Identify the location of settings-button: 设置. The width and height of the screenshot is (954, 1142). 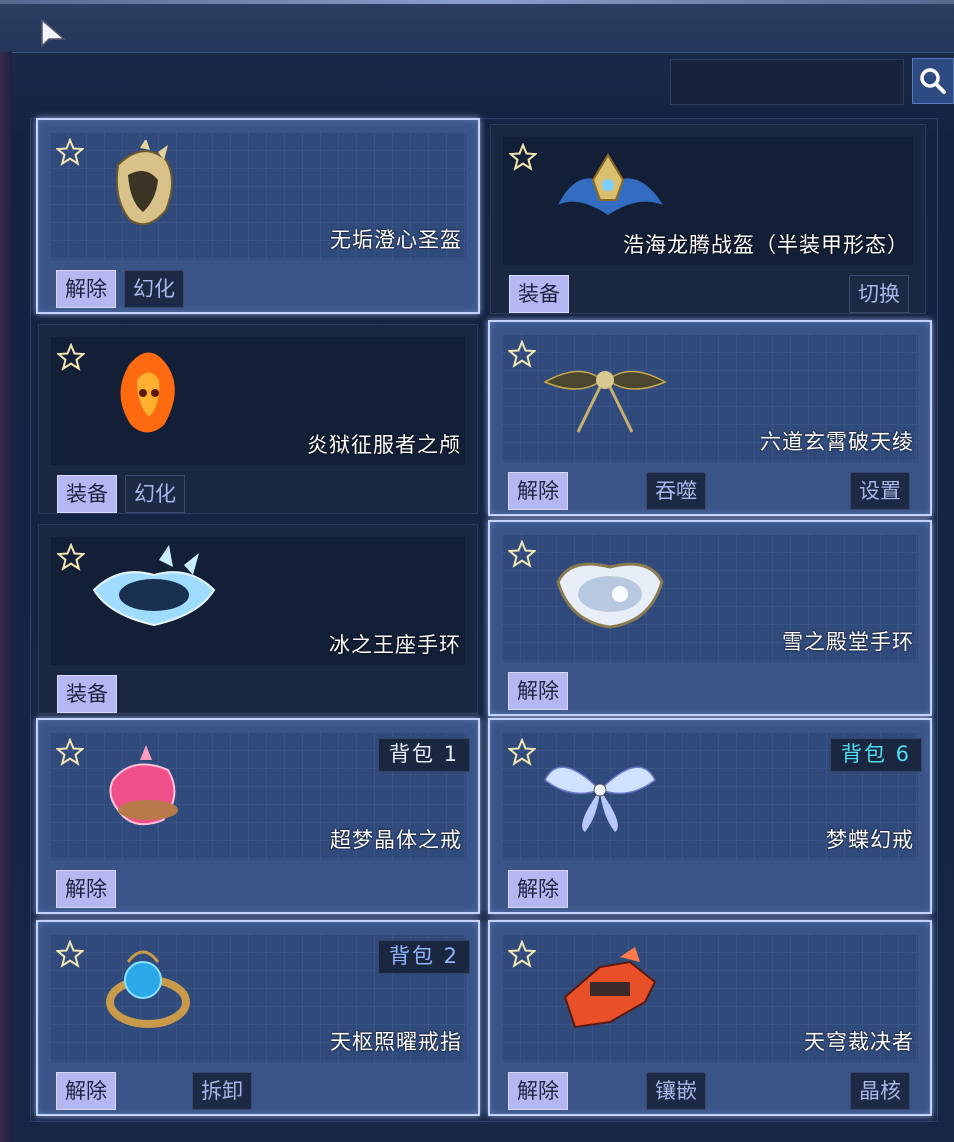
(880, 491).